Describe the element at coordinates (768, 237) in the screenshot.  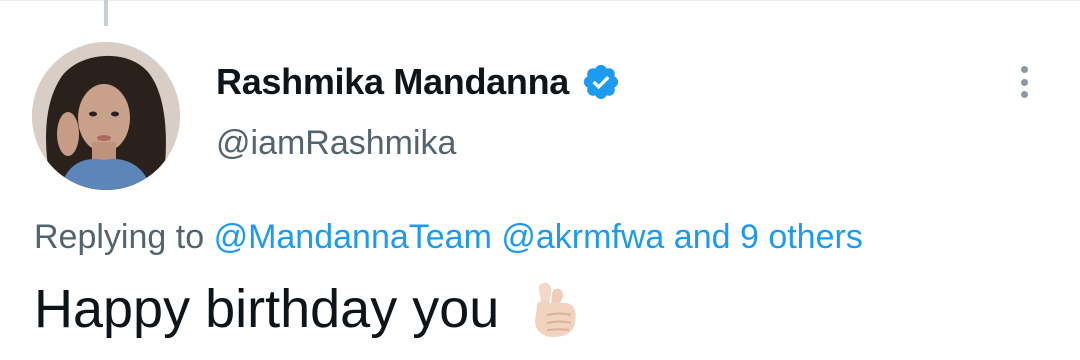
I see `others-link: and 9 others` at that location.